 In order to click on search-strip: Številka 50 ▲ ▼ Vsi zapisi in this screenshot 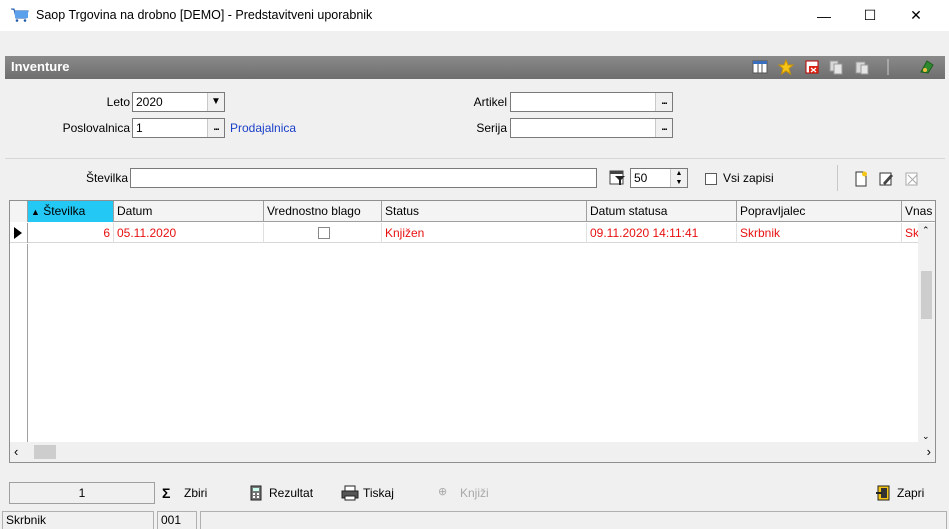, I will do `click(475, 178)`.